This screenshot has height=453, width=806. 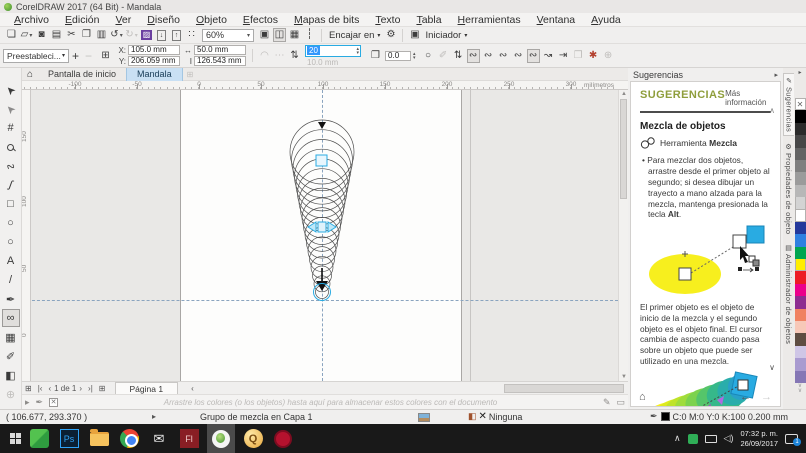 I want to click on next-page-icon: ›, so click(x=80, y=388).